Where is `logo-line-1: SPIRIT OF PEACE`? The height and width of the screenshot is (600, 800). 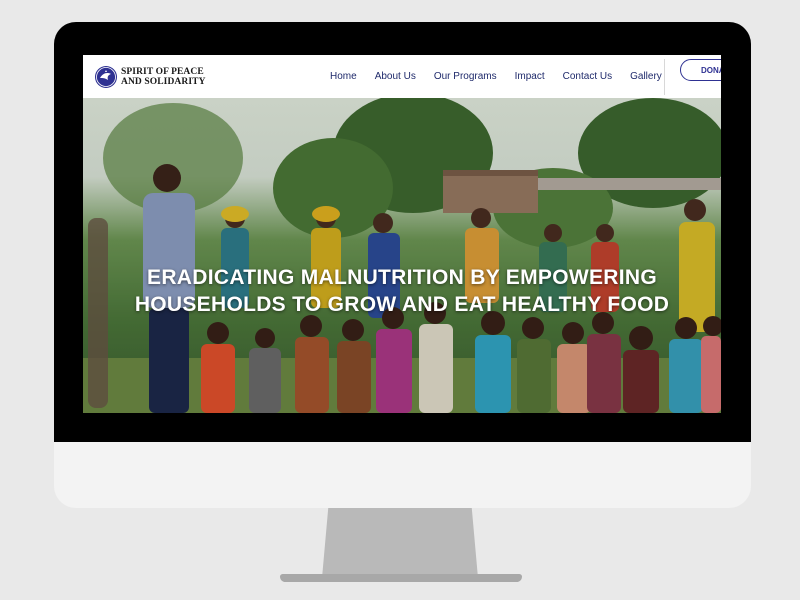 logo-line-1: SPIRIT OF PEACE is located at coordinates (162, 71).